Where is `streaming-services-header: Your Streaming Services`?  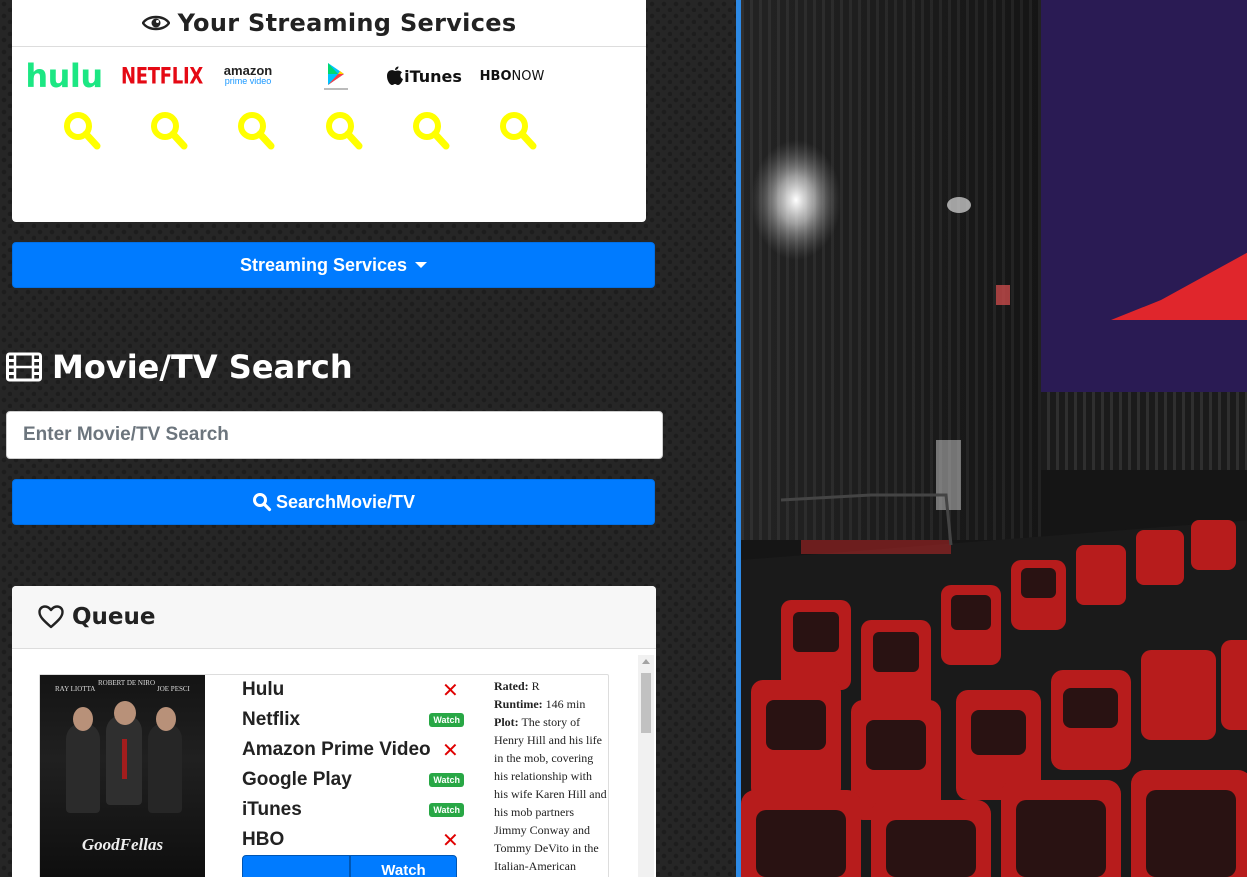 streaming-services-header: Your Streaming Services is located at coordinates (329, 23).